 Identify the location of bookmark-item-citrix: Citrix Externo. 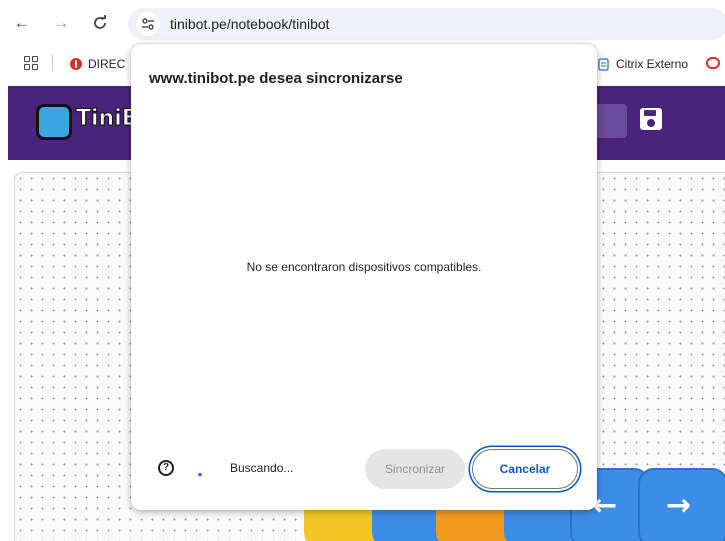
(642, 64).